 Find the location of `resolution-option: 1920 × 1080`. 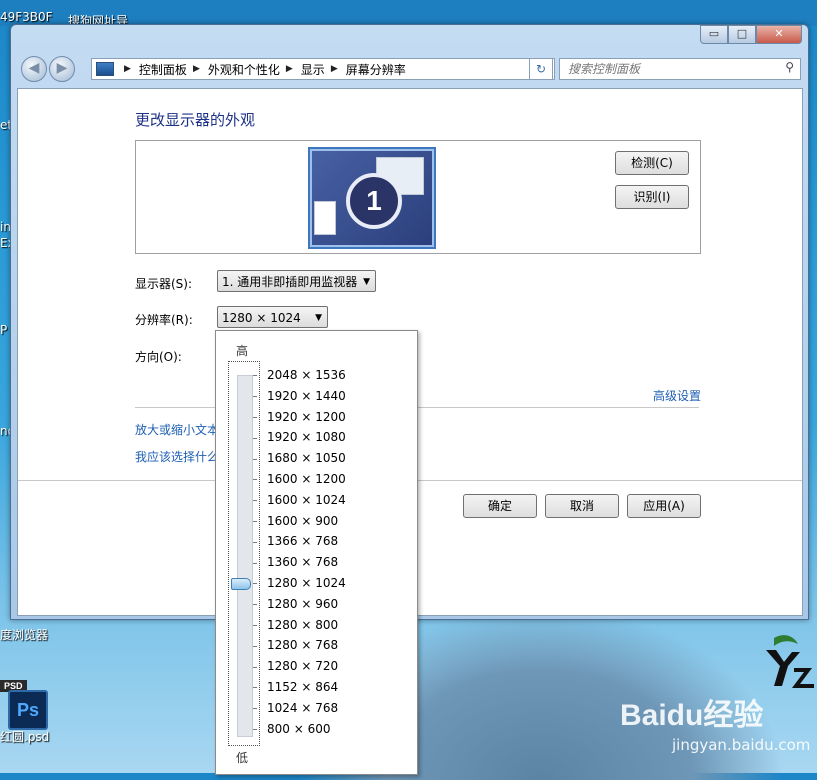

resolution-option: 1920 × 1080 is located at coordinates (306, 437).